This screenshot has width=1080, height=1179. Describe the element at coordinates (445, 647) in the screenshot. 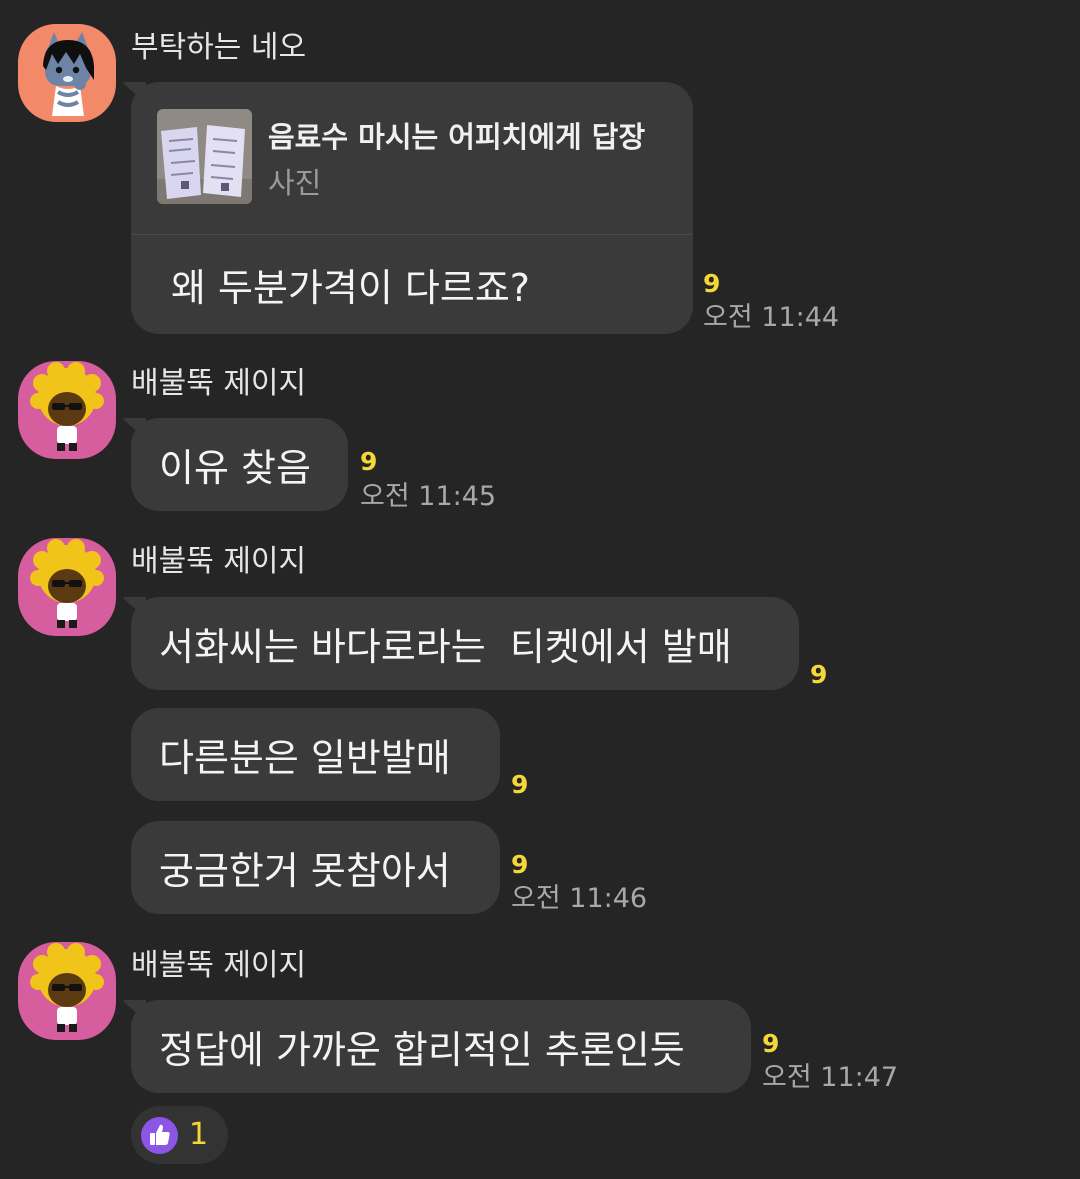

I see `message-text: 서화씨는 바다로라는 티켓에서 발매` at that location.